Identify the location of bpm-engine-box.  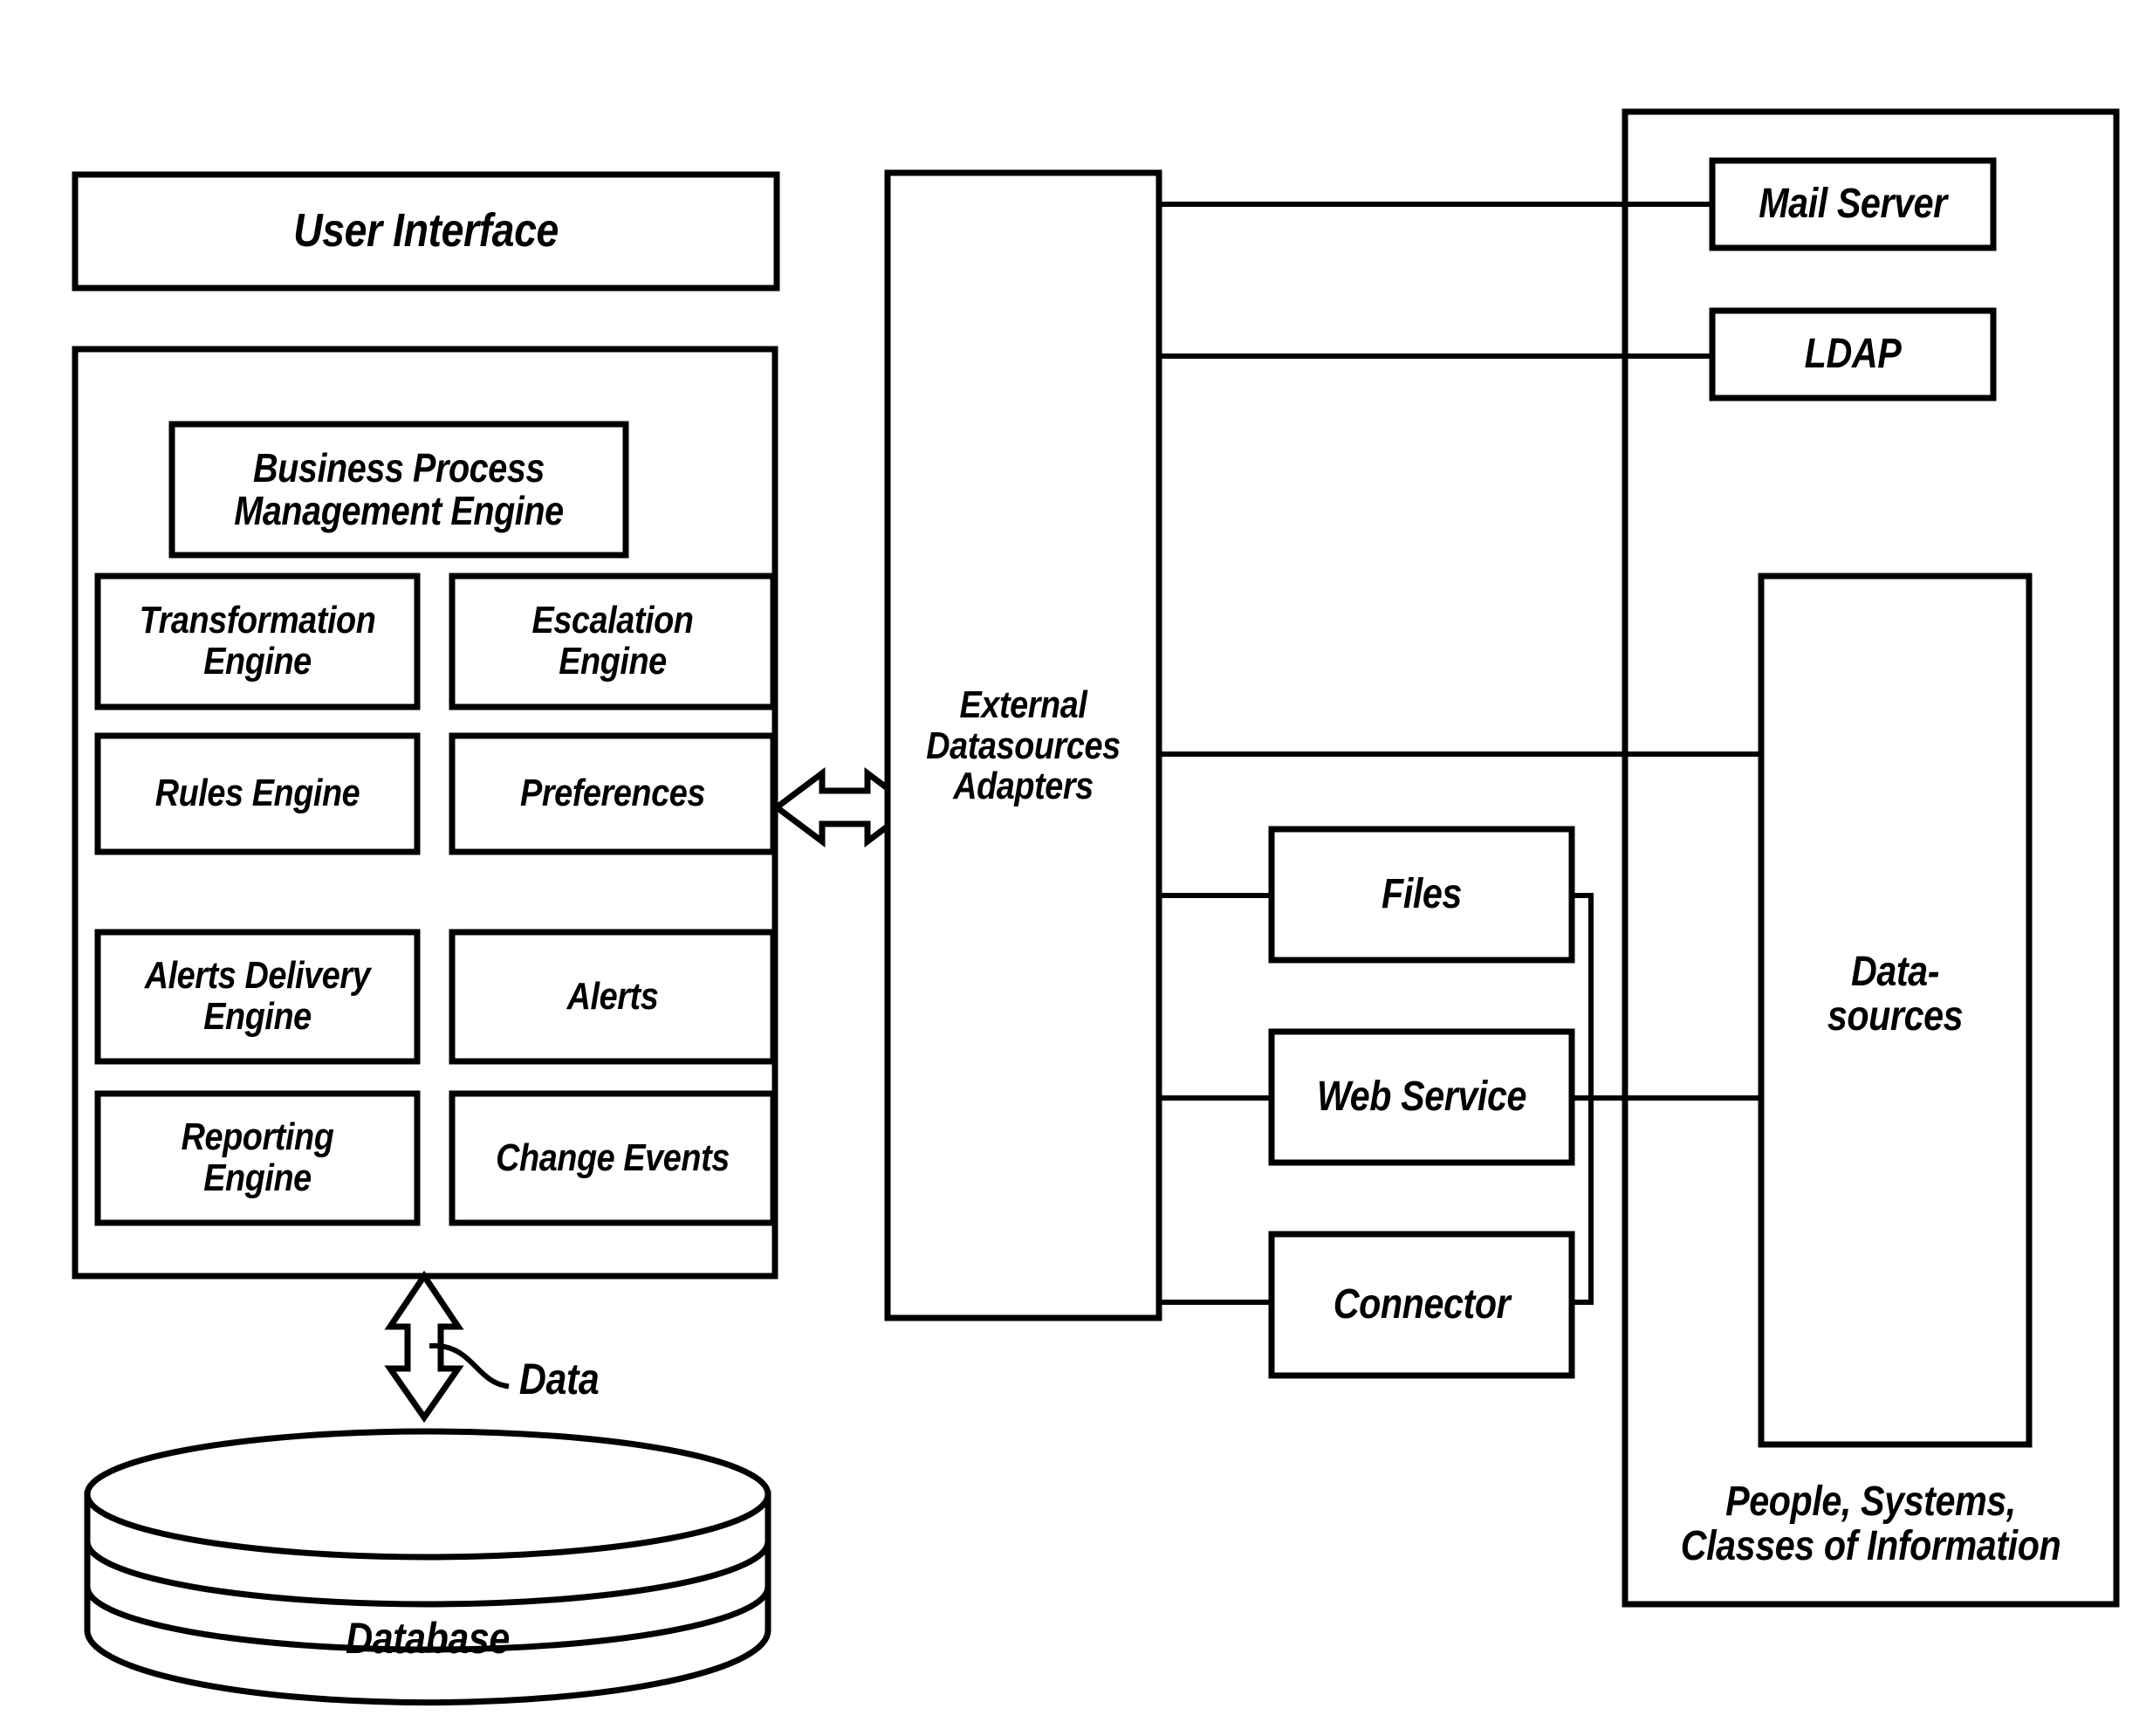
(398, 490).